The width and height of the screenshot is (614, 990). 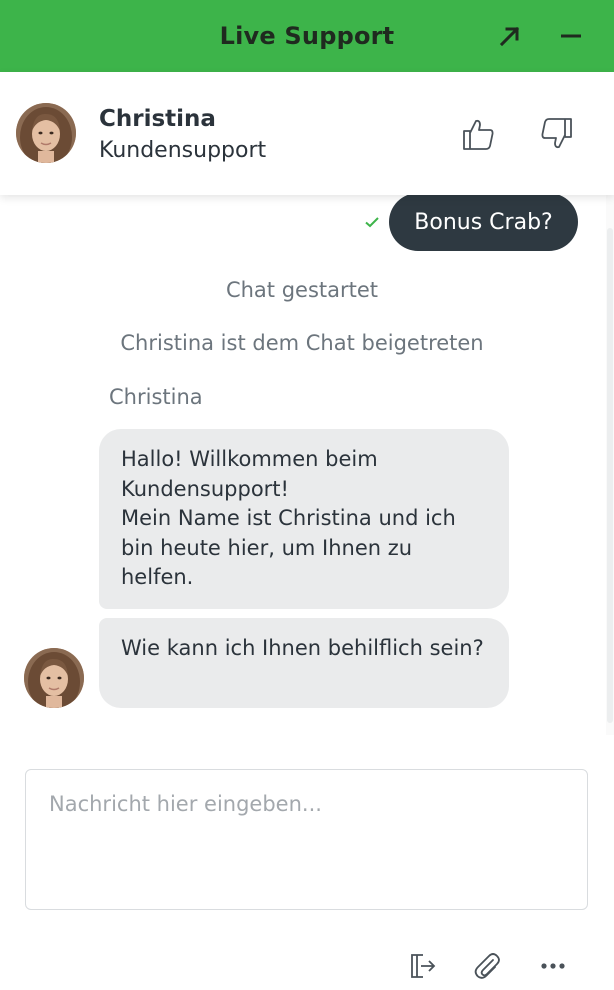 I want to click on exit-chat-icon, so click(x=423, y=966).